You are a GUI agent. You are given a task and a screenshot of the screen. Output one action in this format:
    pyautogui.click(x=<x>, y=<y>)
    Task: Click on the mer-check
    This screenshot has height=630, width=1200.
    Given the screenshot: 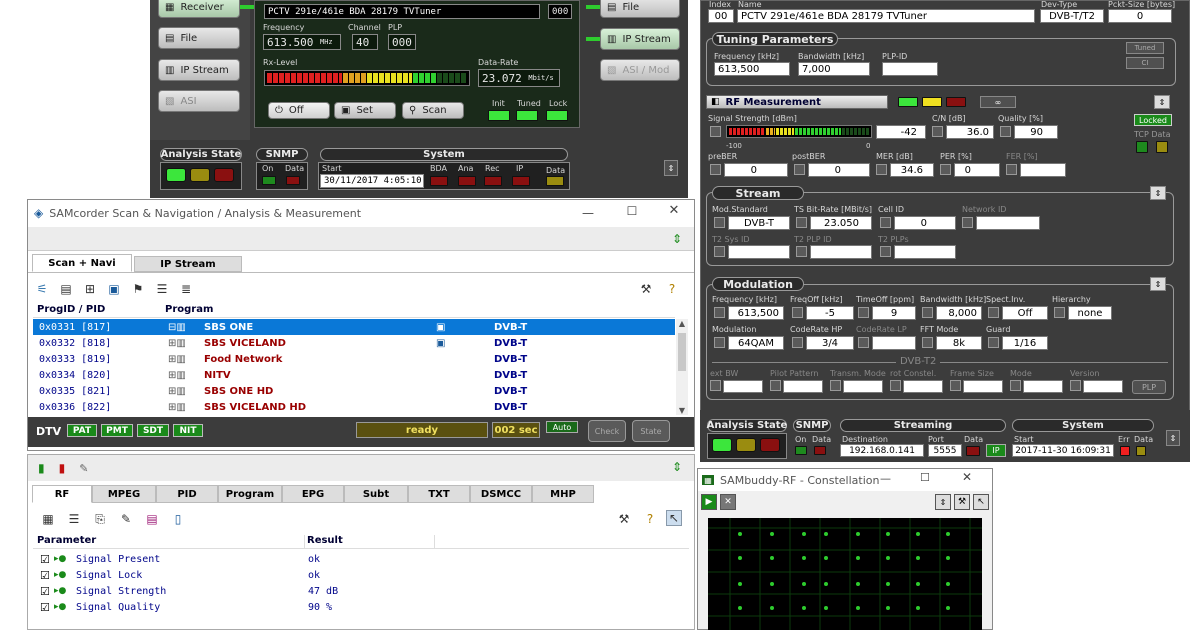 What is the action you would take?
    pyautogui.click(x=881, y=169)
    